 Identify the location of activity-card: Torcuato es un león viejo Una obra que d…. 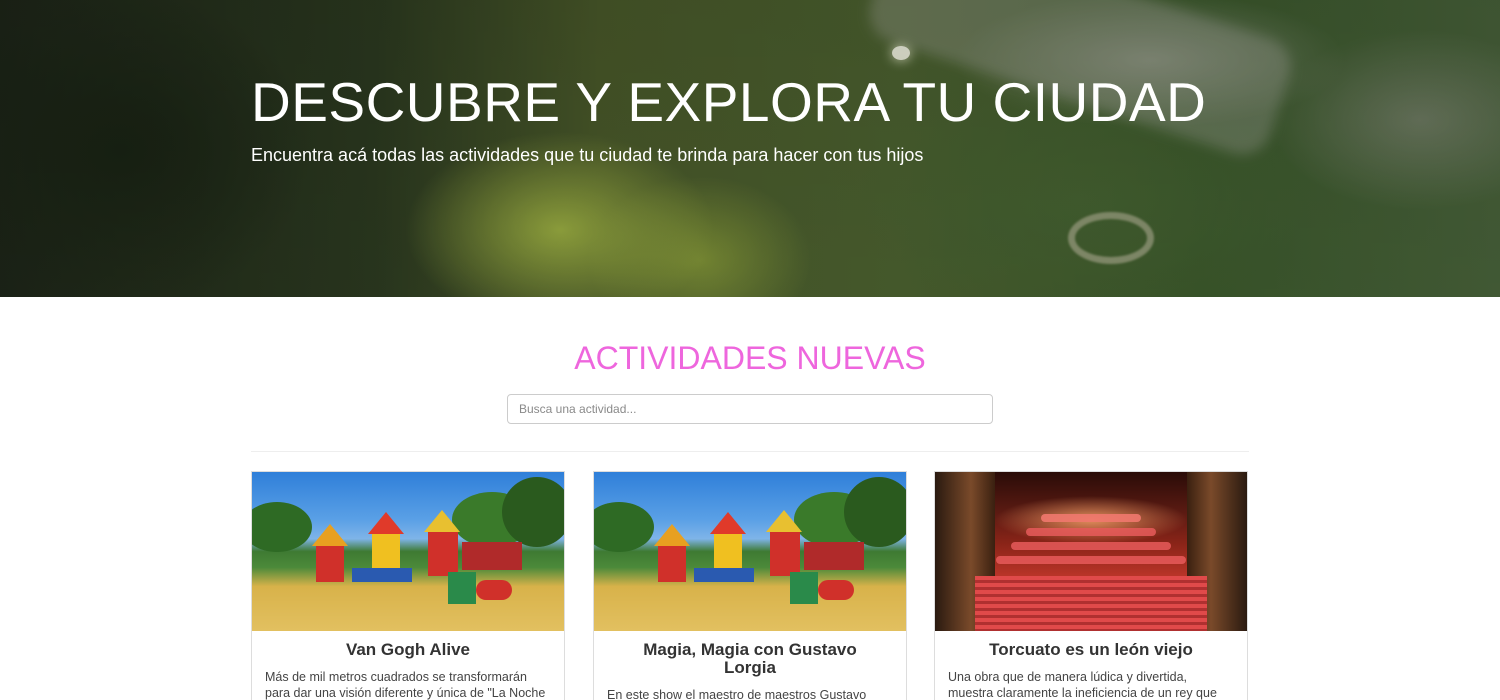
(1091, 585).